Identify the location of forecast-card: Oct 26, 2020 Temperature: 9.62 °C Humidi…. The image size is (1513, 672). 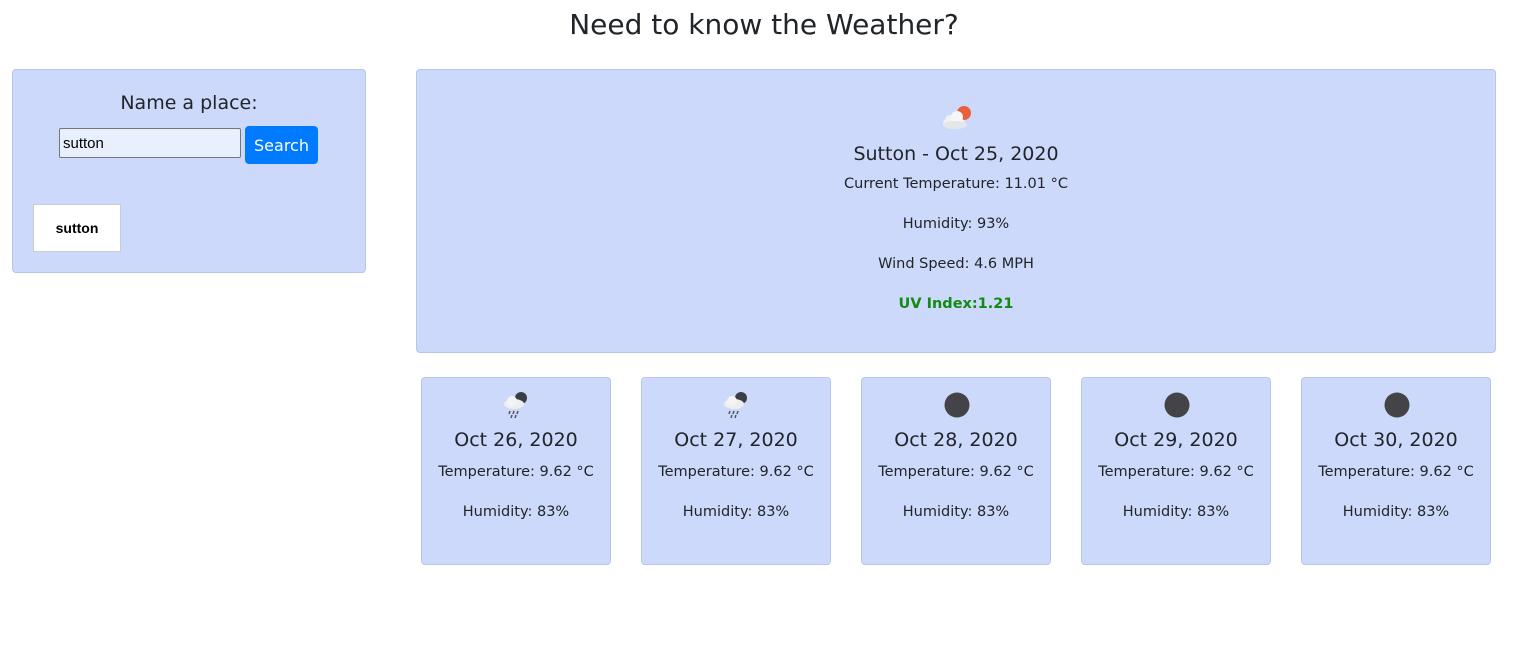
(516, 471).